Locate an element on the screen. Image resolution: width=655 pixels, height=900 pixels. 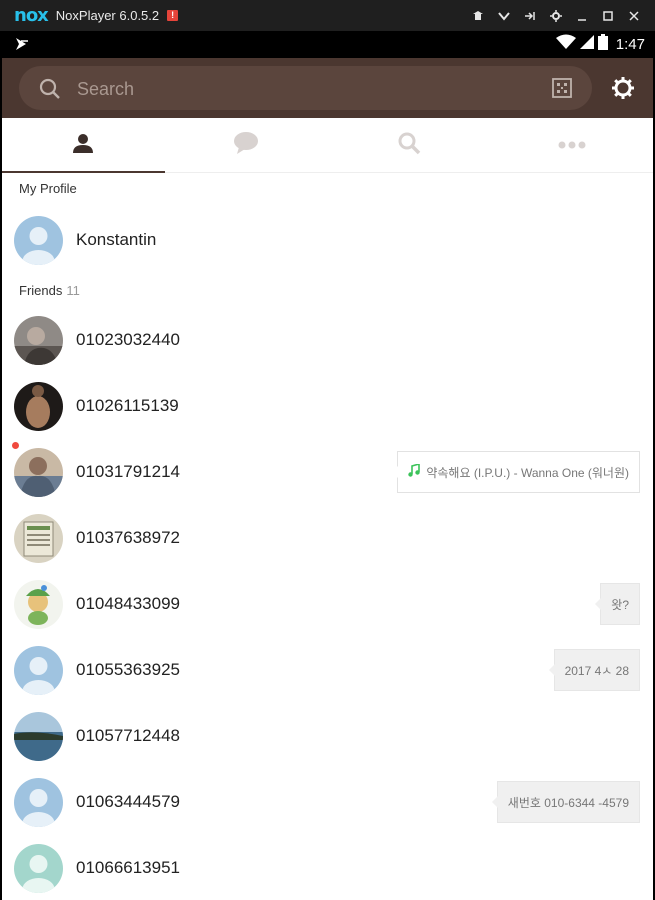
more-icon is located at coordinates (572, 145).